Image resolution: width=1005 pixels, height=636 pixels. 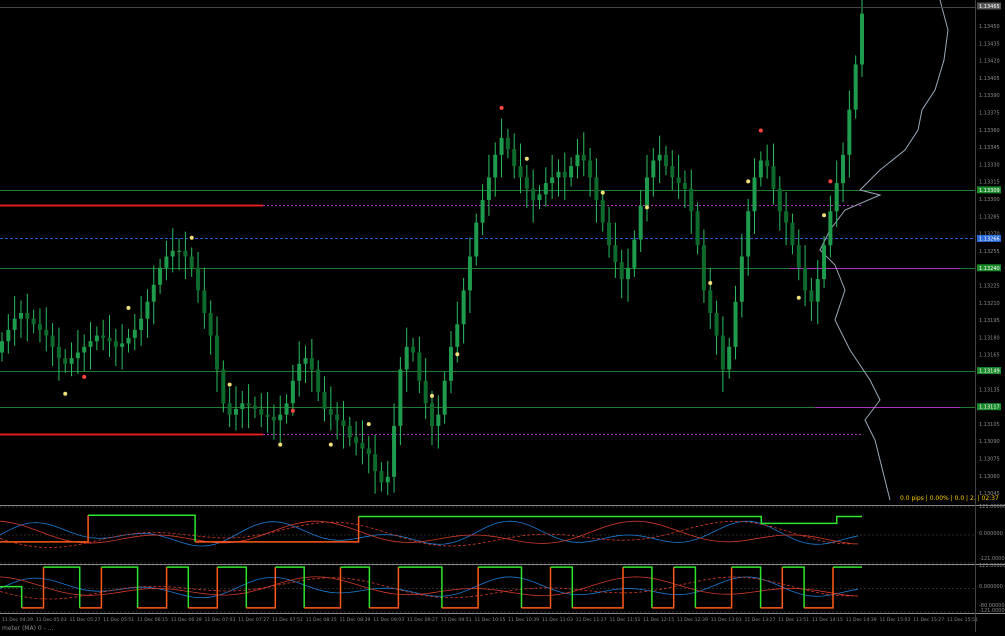 What do you see at coordinates (989, 477) in the screenshot?
I see `price-tick-label: 1.13060` at bounding box center [989, 477].